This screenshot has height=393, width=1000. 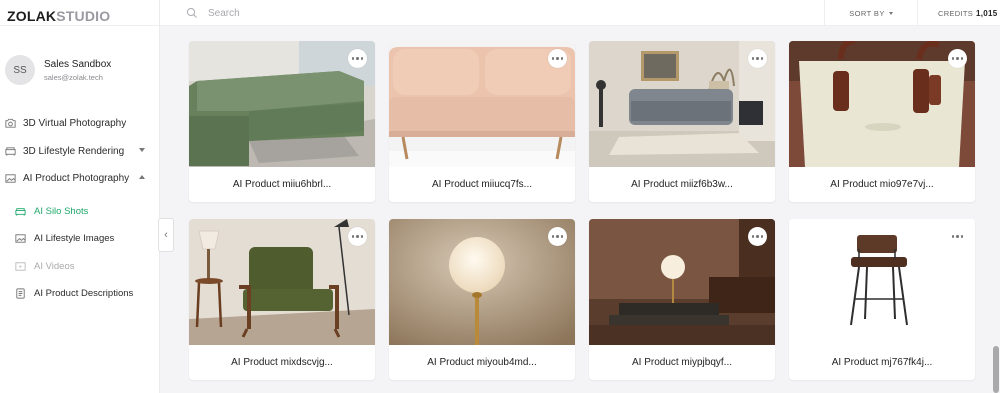 I want to click on sidebar-item-3d-virtual-photography: 3D Virtual Photography, so click(x=79, y=124).